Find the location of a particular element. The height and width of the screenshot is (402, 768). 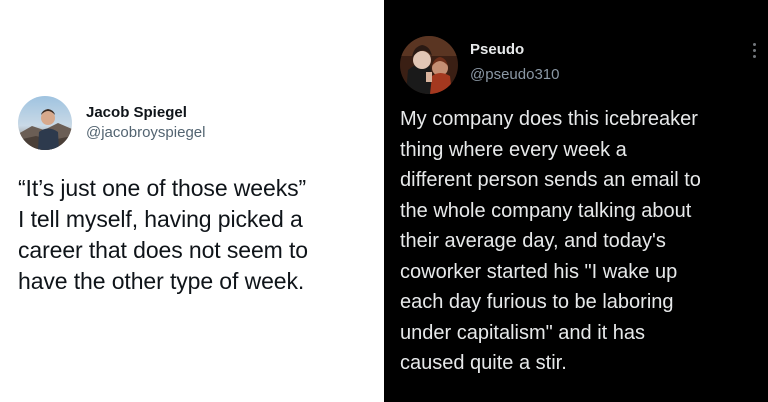

tweet-text-line: My company does this icebreaker is located at coordinates (549, 119).